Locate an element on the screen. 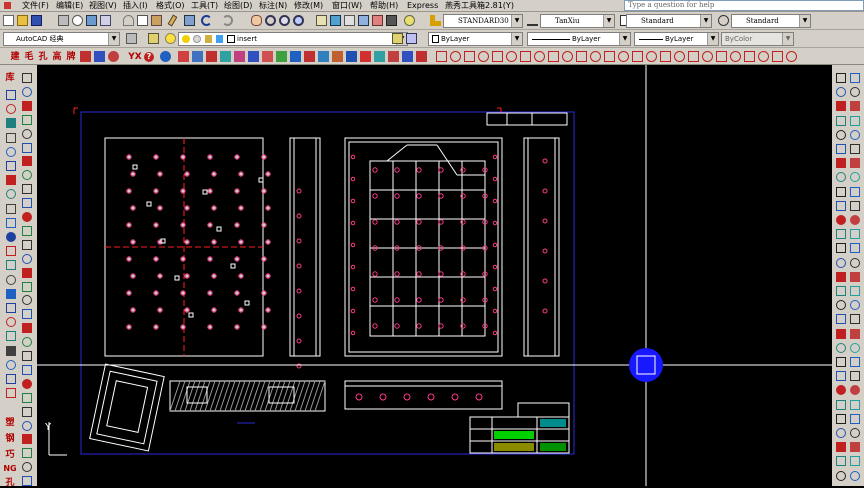  yanxiu-brand-button: 牌 is located at coordinates (71, 57).